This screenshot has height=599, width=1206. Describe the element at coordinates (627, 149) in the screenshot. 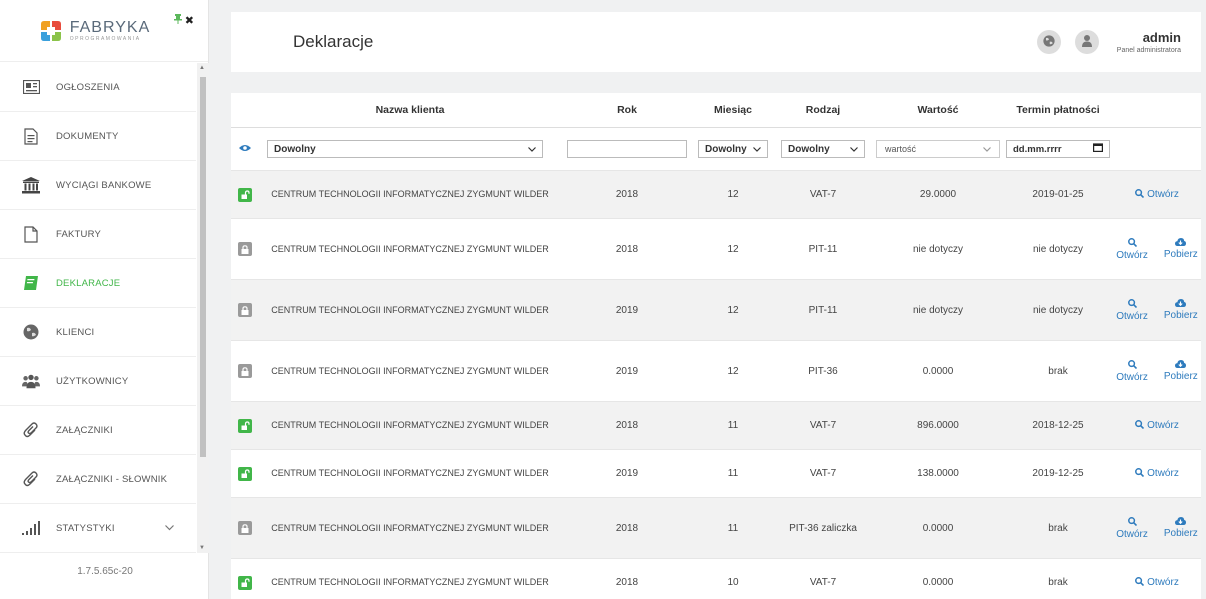

I see `year-filter-input` at that location.